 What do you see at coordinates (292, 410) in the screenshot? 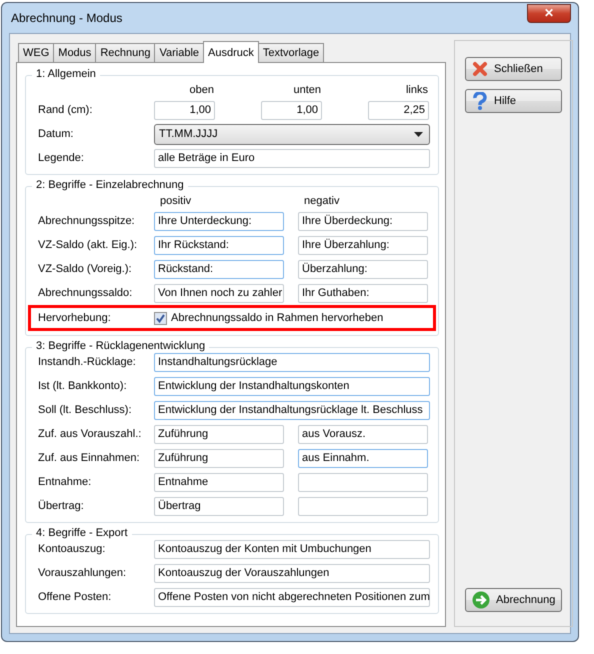
I see `text-field: Entwicklung der Instandhaltungsrücklage lt. Beschluss` at bounding box center [292, 410].